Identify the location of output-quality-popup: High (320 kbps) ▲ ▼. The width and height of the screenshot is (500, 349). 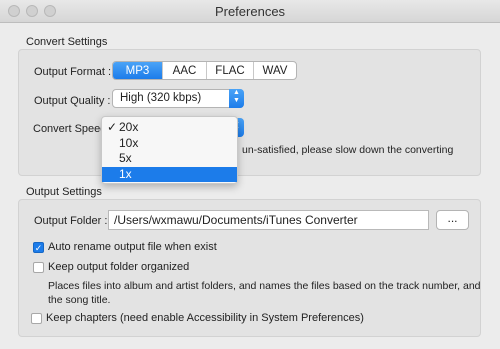
(178, 98).